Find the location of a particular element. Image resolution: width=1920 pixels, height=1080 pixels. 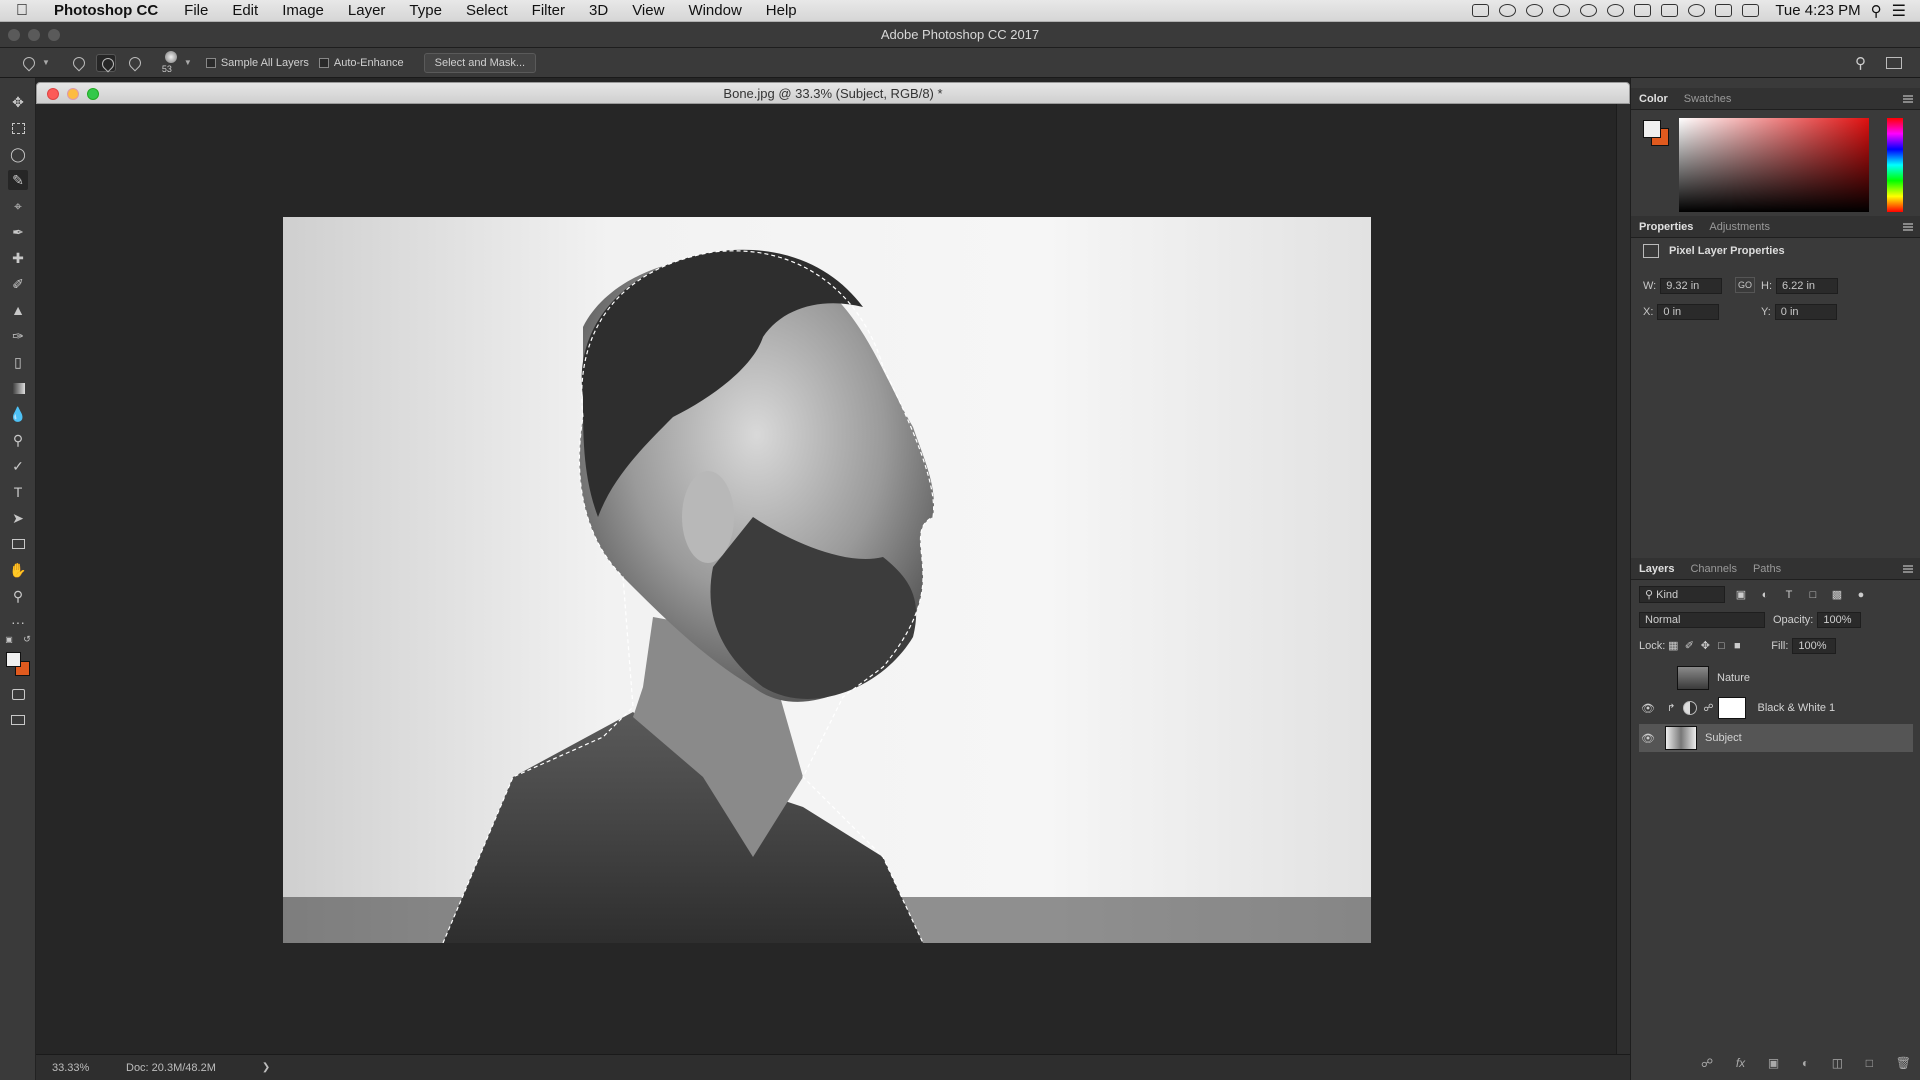

sample-all-layers-checkbox is located at coordinates (210, 62).